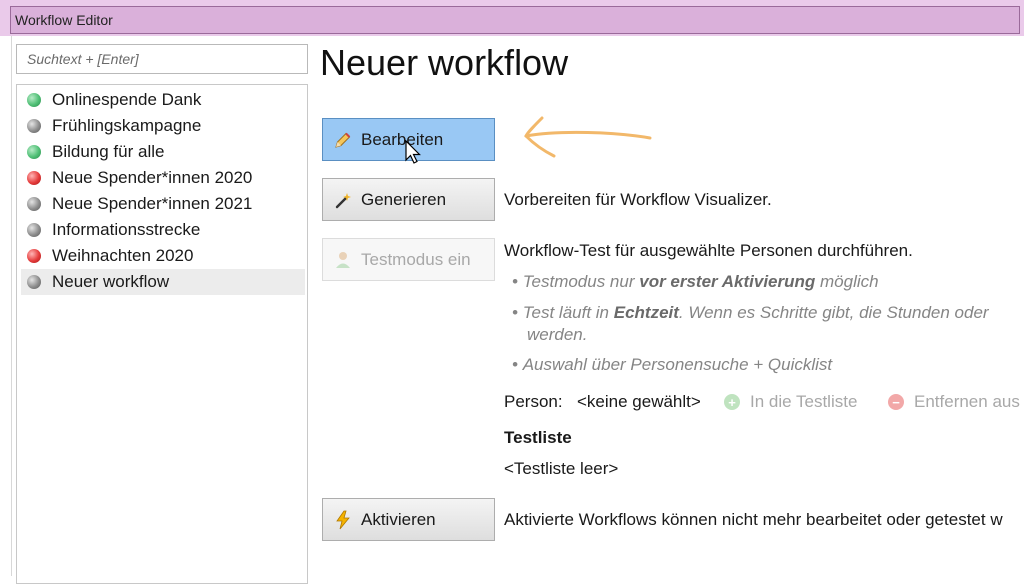  I want to click on workflow-item-label: Bildung für alle, so click(108, 151).